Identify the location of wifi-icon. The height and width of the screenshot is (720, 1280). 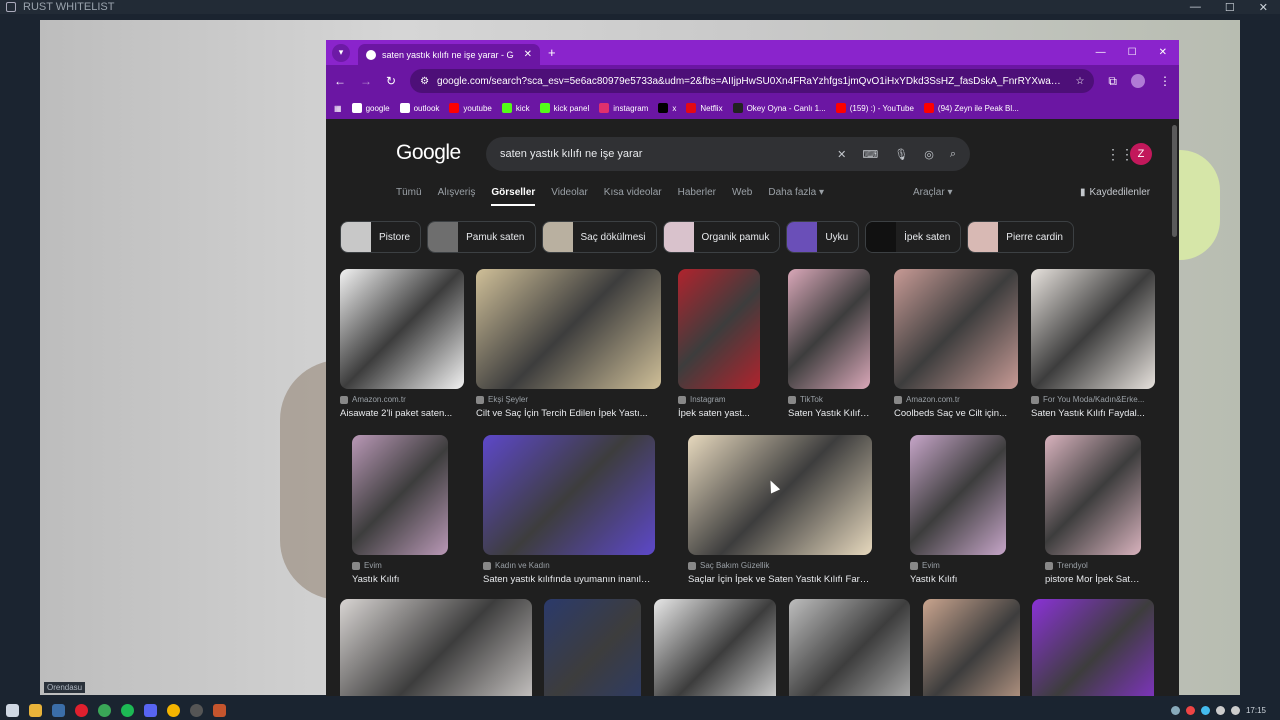
(1220, 710).